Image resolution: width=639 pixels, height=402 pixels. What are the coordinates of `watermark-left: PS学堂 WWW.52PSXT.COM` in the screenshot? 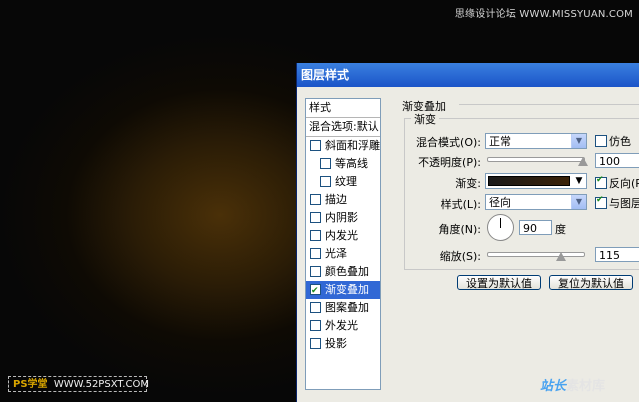 It's located at (78, 384).